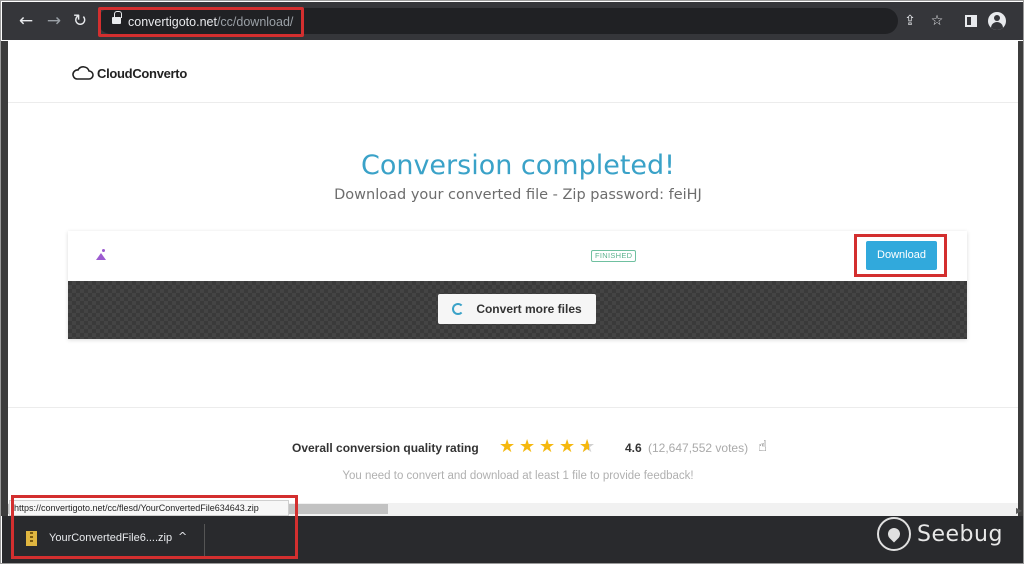 This screenshot has width=1024, height=564. Describe the element at coordinates (589, 447) in the screenshot. I see `half-star-icon: ★★` at that location.